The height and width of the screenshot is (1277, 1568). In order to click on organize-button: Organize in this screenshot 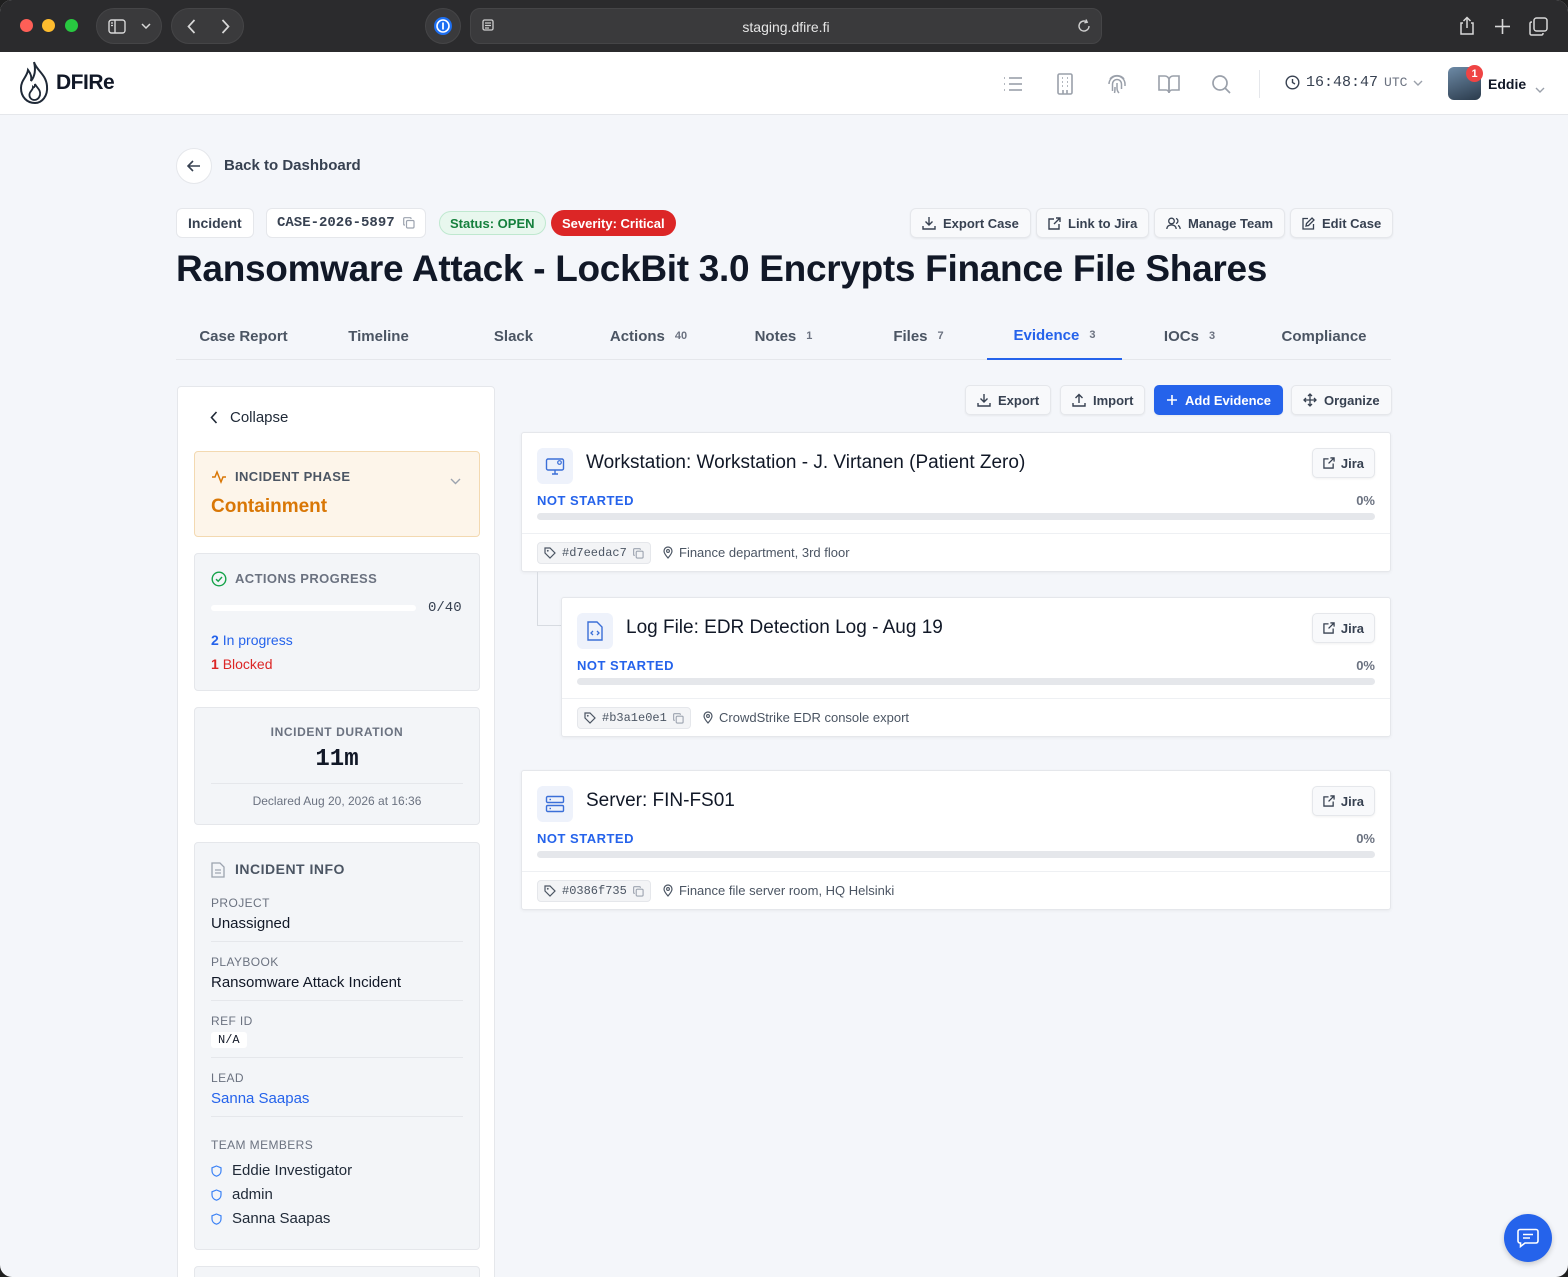, I will do `click(1341, 400)`.